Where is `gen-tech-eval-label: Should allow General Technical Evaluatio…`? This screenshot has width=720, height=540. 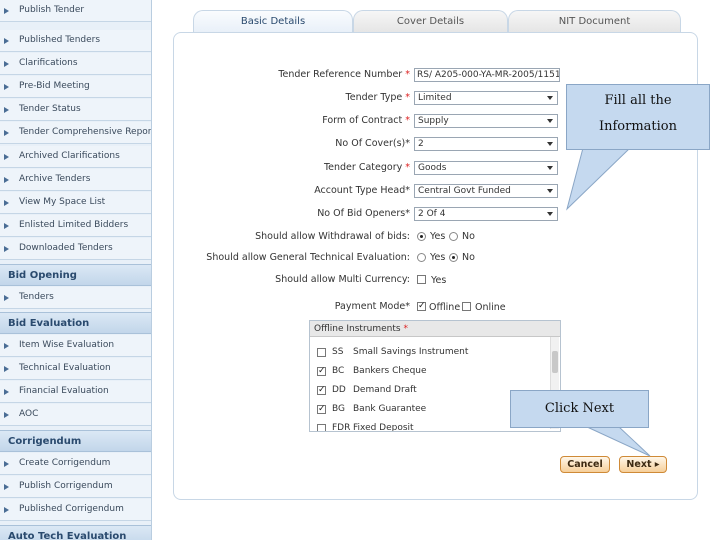 gen-tech-eval-label: Should allow General Technical Evaluatio… is located at coordinates (308, 257).